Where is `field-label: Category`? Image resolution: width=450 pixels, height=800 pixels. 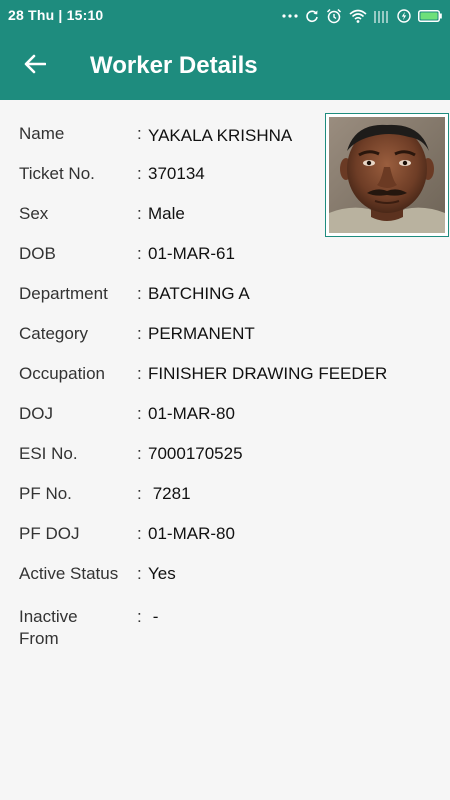 field-label: Category is located at coordinates (53, 333).